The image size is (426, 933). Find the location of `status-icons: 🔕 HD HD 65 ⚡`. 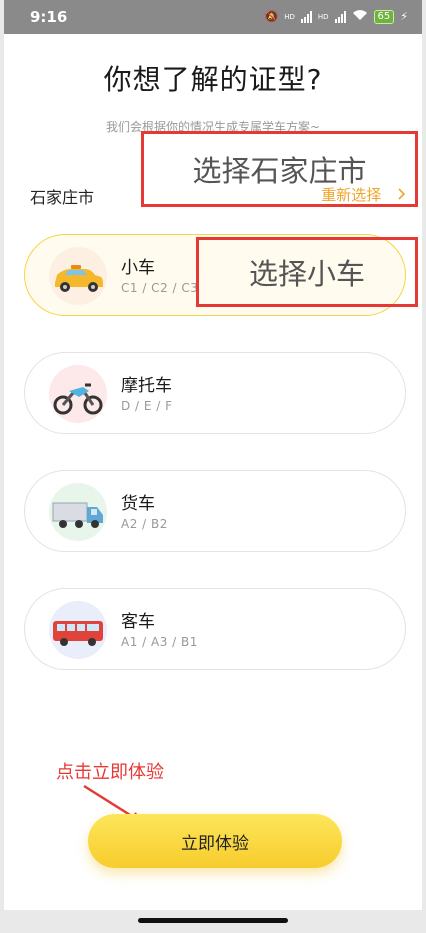

status-icons: 🔕 HD HD 65 ⚡ is located at coordinates (336, 16).